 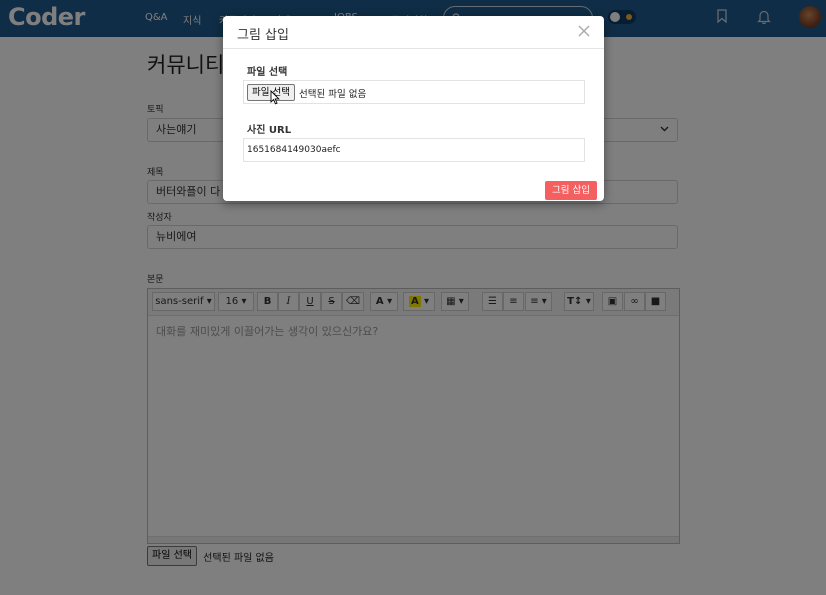 I want to click on image-url-input: 1651684149030aefc, so click(x=414, y=150).